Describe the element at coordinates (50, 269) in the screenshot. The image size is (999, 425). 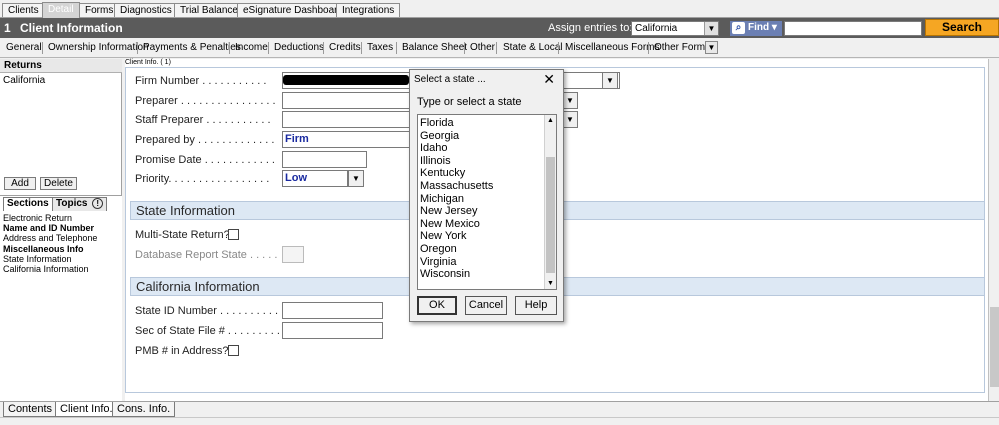
I see `section-link-california-information: California Information` at that location.